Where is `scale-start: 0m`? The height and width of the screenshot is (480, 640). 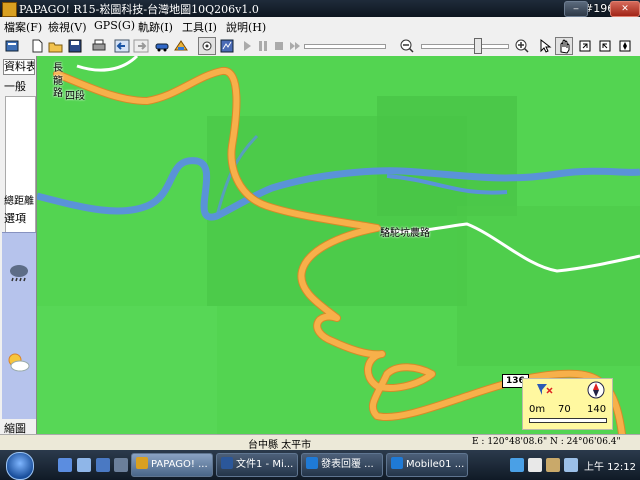
scale-start: 0m is located at coordinates (537, 409).